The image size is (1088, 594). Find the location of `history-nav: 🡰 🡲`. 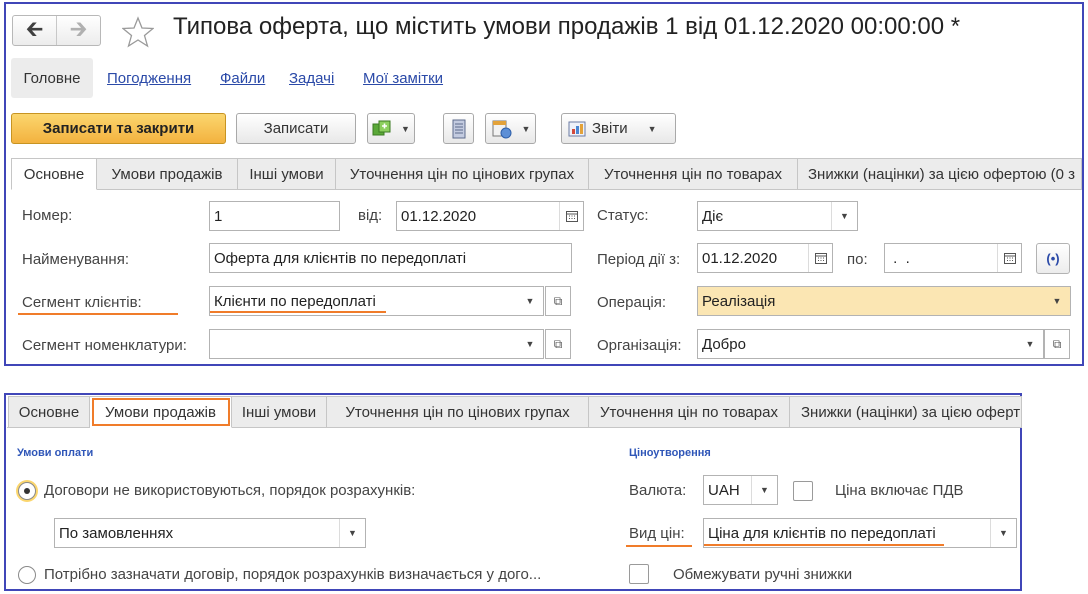

history-nav: 🡰 🡲 is located at coordinates (56, 30).